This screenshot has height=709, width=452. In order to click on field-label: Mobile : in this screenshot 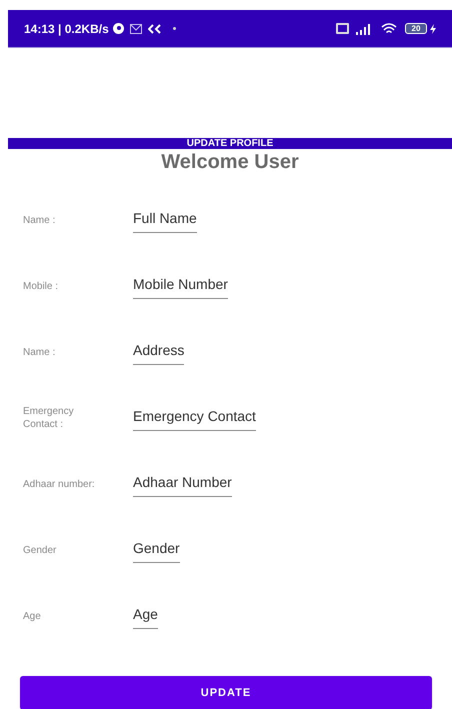, I will do `click(41, 286)`.